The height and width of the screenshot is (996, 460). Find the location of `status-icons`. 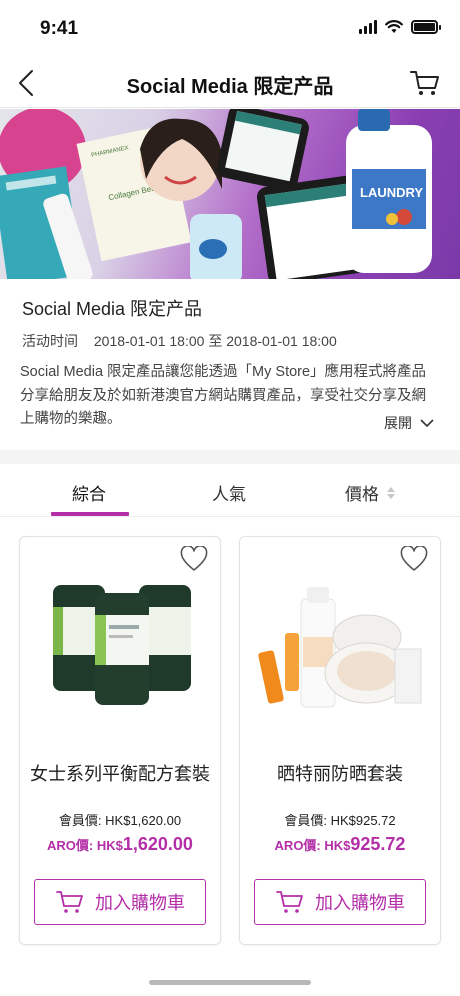

status-icons is located at coordinates (400, 27).